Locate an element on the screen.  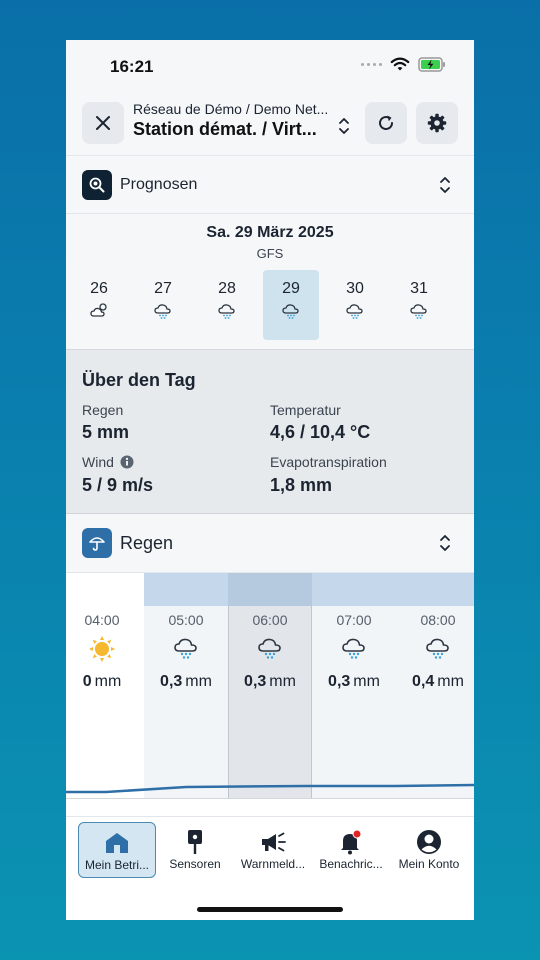
day-number: 26 is located at coordinates (99, 288).